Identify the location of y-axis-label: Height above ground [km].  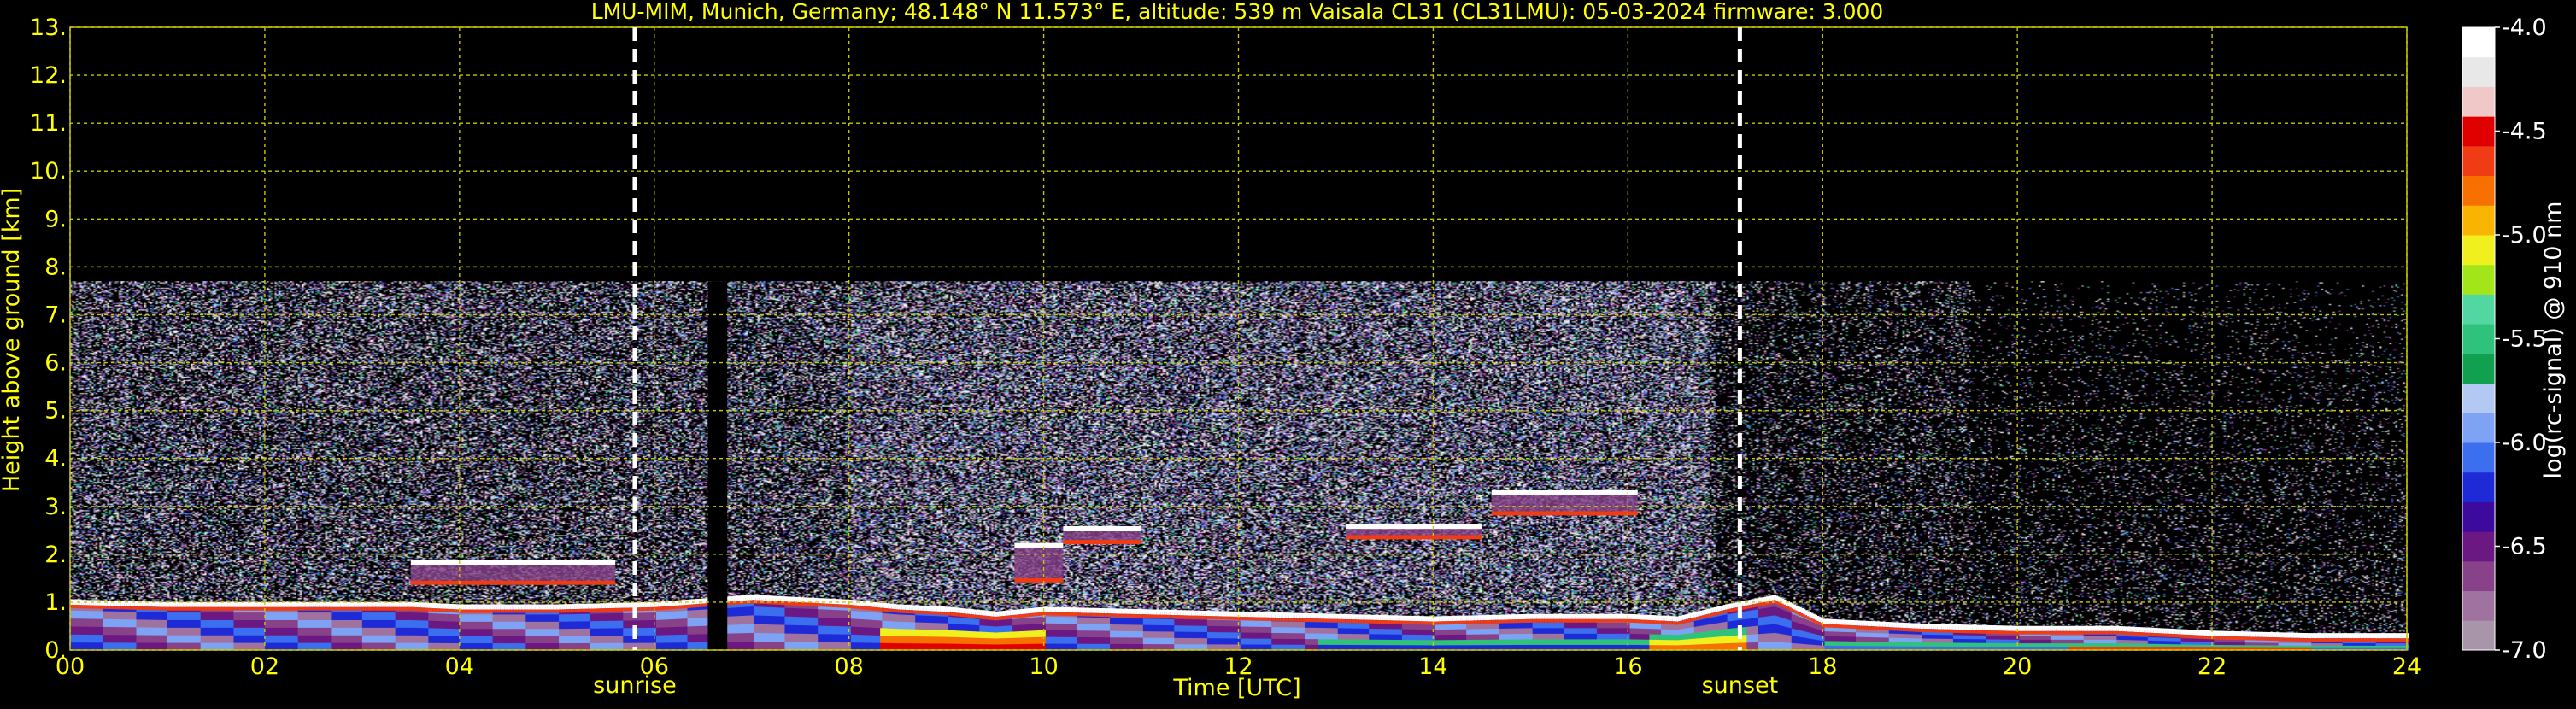
(12, 340).